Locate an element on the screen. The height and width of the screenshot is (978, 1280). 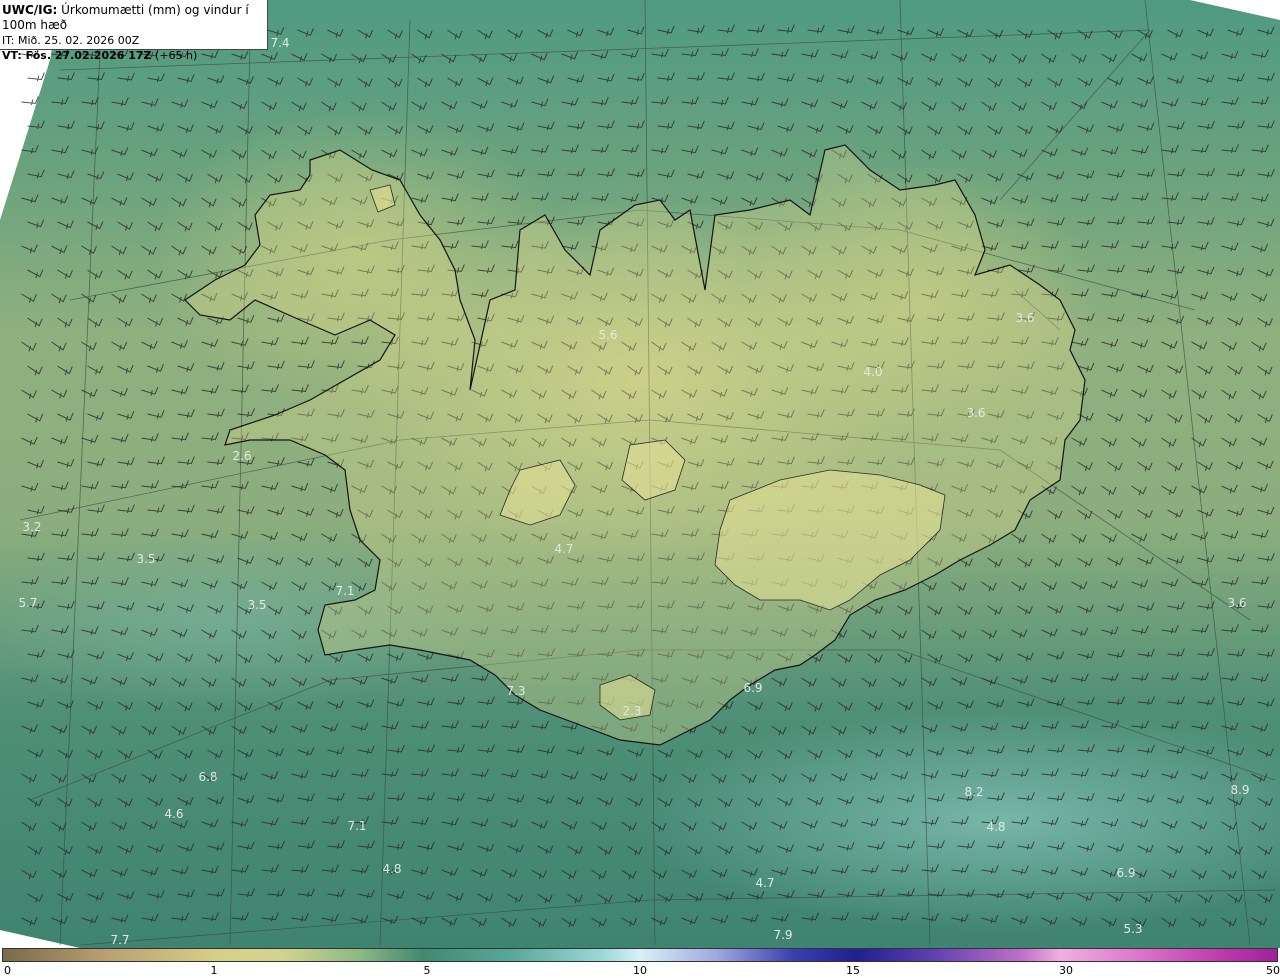
map-value: 7.4 is located at coordinates (280, 43).